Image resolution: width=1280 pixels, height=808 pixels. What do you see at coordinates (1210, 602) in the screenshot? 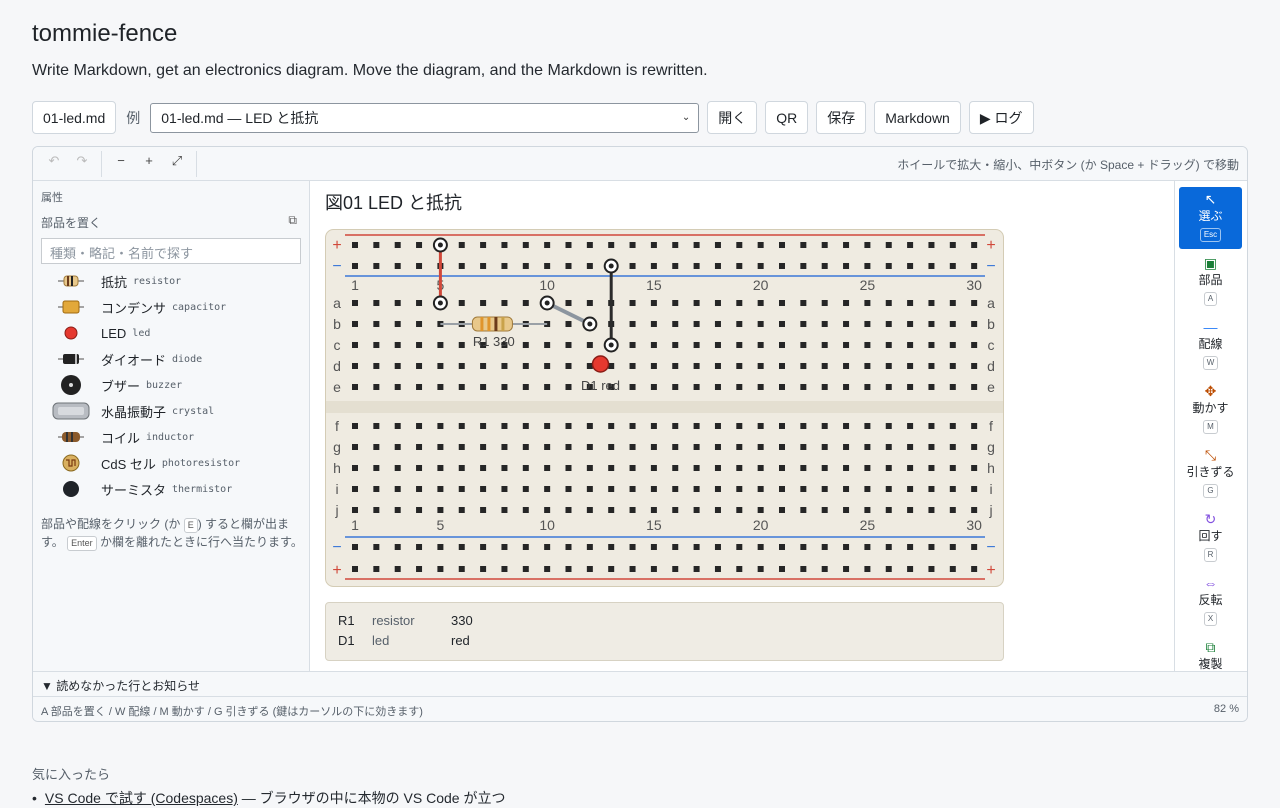
I see `tool-x: ⇔ 反転 X` at bounding box center [1210, 602].